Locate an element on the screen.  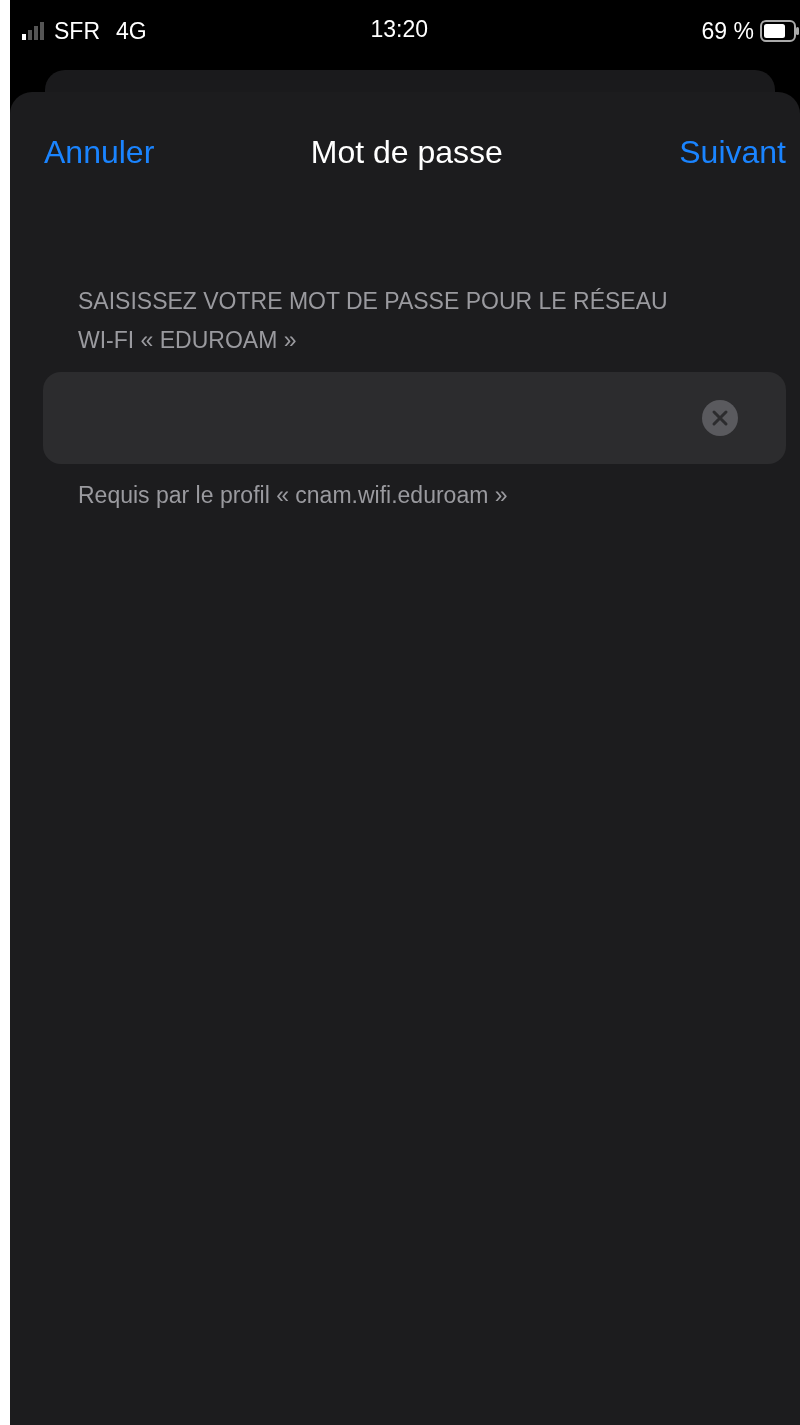
footer-note: Requis par le profil « cnam.wifi.eduroam » is located at coordinates (293, 495).